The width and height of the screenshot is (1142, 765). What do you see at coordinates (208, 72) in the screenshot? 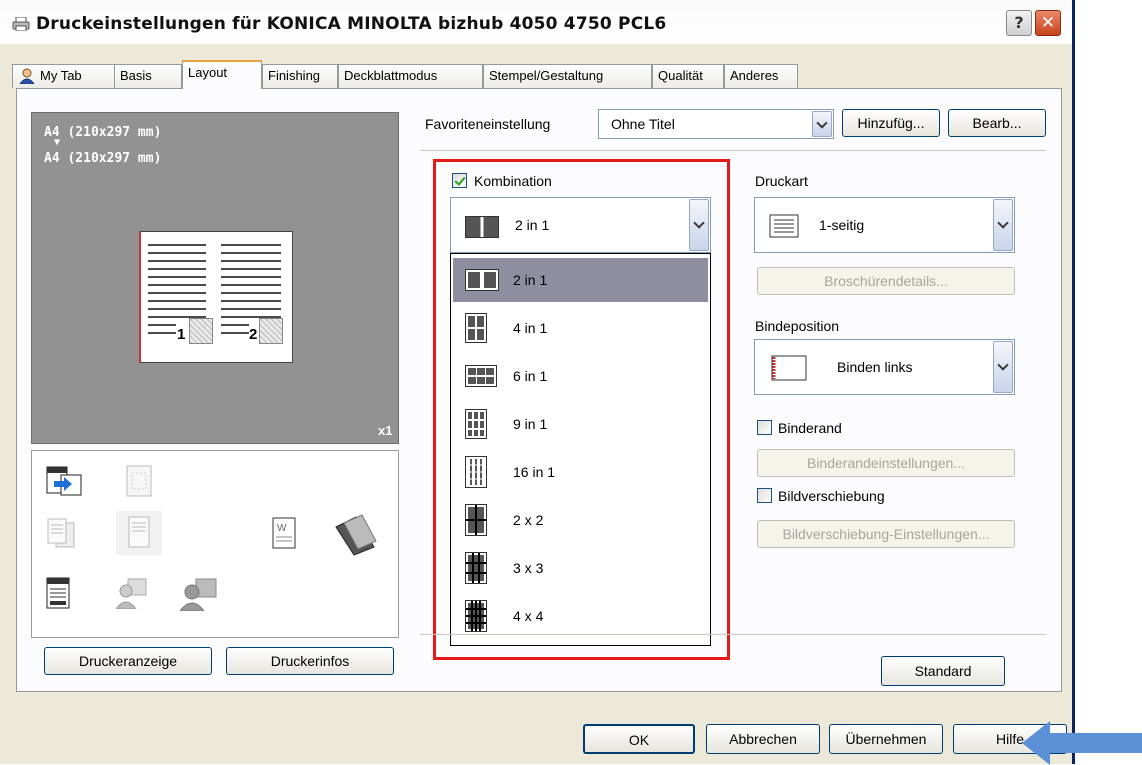
I see `tab-label: Layout` at bounding box center [208, 72].